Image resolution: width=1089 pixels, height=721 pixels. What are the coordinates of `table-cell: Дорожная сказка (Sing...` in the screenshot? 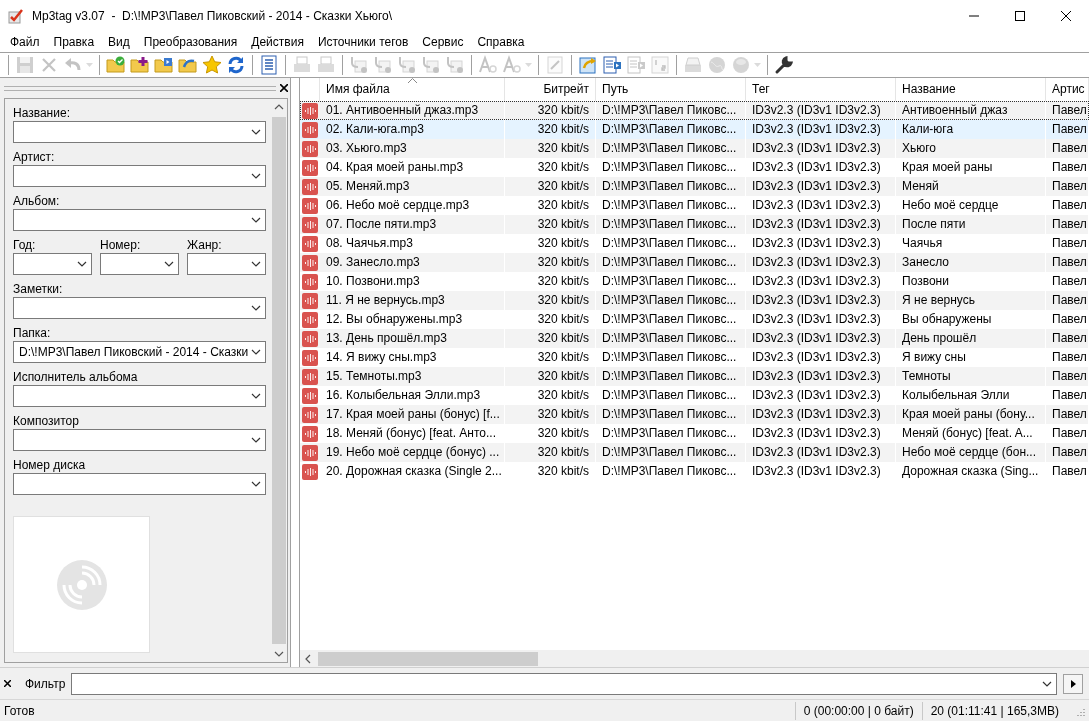 It's located at (971, 471).